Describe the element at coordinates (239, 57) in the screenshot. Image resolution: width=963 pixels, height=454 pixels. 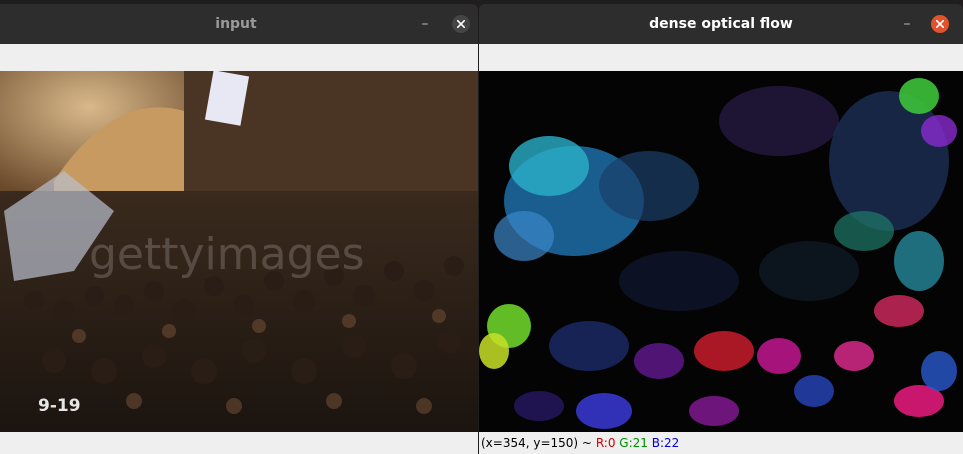
I see `input-toolbar` at that location.